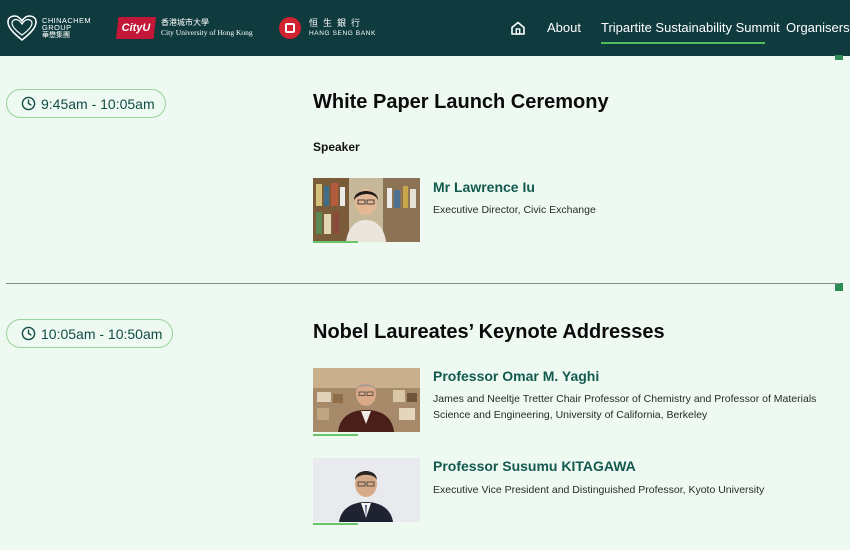 Image resolution: width=850 pixels, height=550 pixels. Describe the element at coordinates (336, 147) in the screenshot. I see `speaker-label: Speaker` at that location.